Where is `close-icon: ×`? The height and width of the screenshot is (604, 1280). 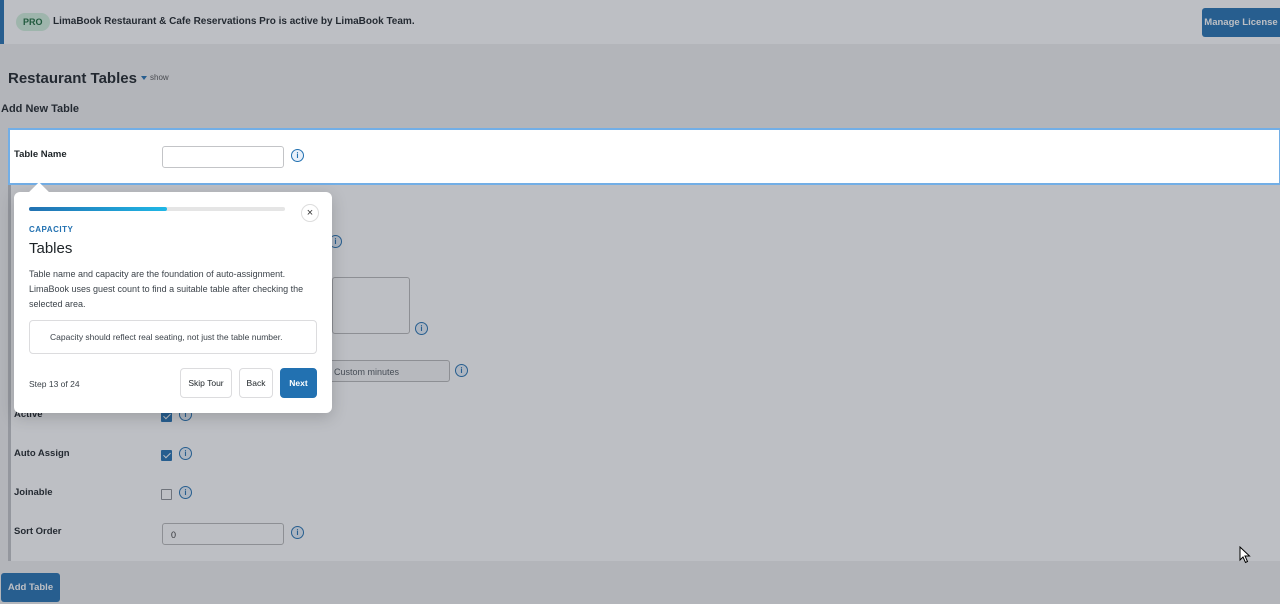
close-icon: × is located at coordinates (310, 213).